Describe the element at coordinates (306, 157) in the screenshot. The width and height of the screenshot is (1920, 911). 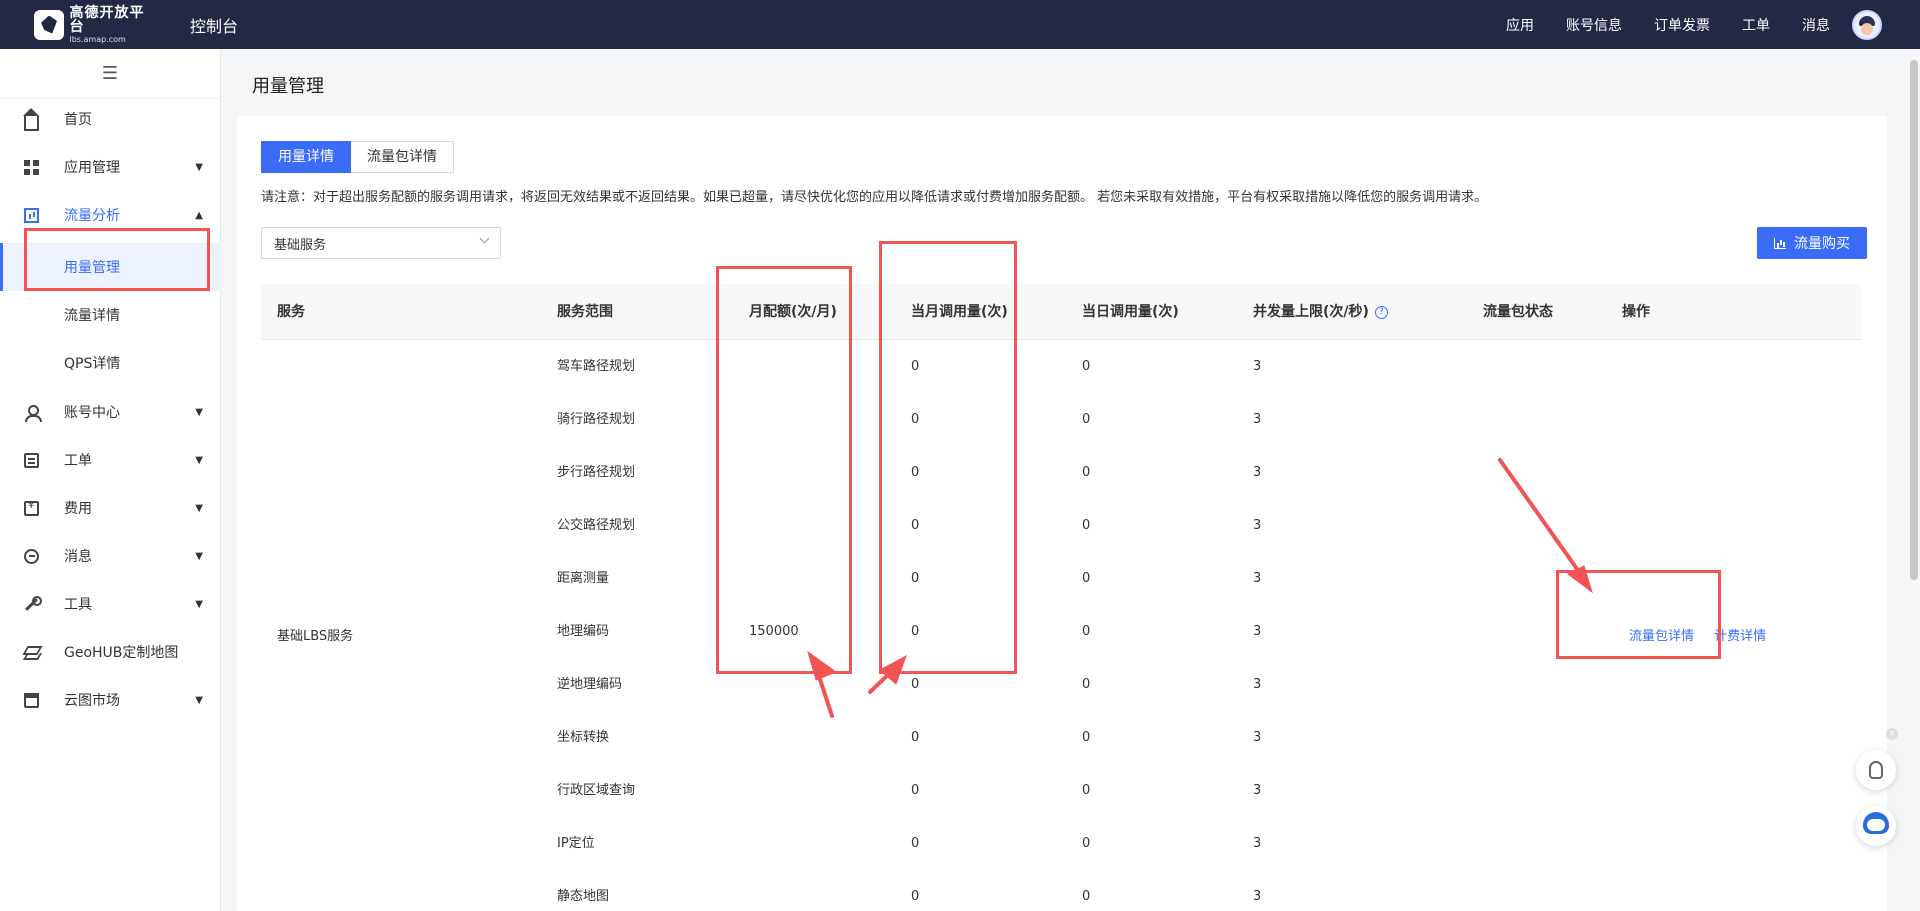
I see `tab-usage-details: 用量详情` at that location.